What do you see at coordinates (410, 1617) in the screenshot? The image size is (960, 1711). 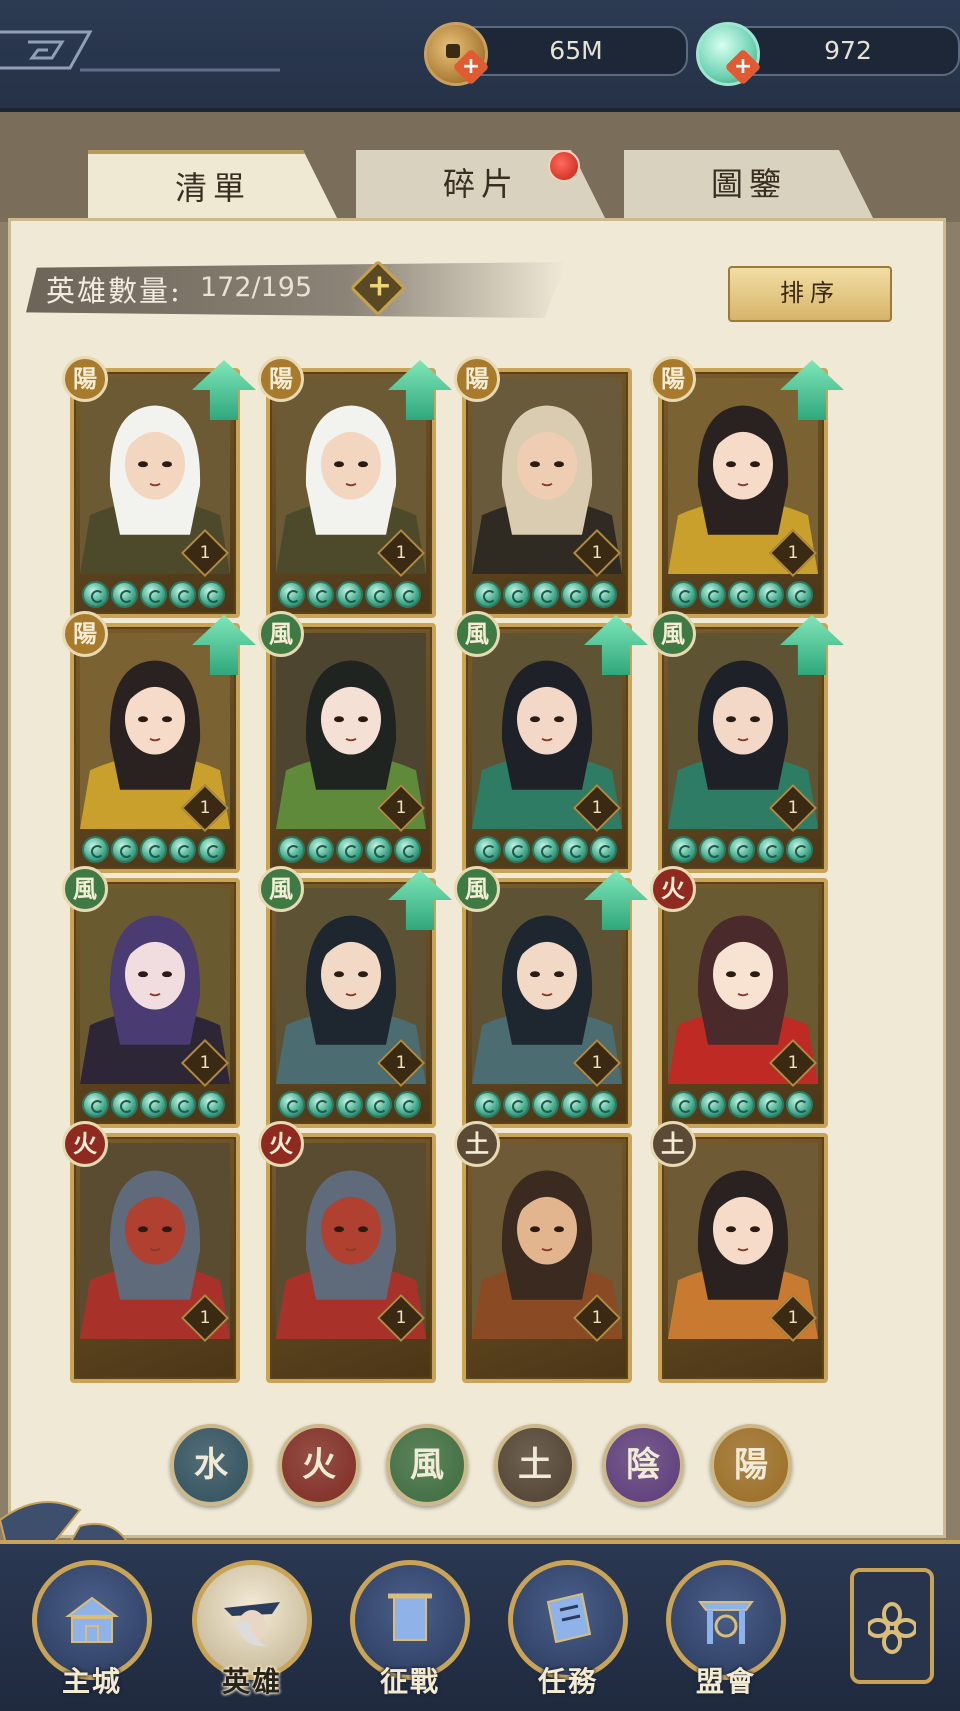 I see `scroll-icon` at bounding box center [410, 1617].